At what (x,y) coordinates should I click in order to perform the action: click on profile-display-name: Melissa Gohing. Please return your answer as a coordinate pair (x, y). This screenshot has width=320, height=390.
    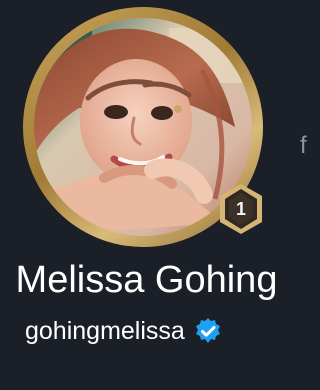
    Looking at the image, I should click on (146, 280).